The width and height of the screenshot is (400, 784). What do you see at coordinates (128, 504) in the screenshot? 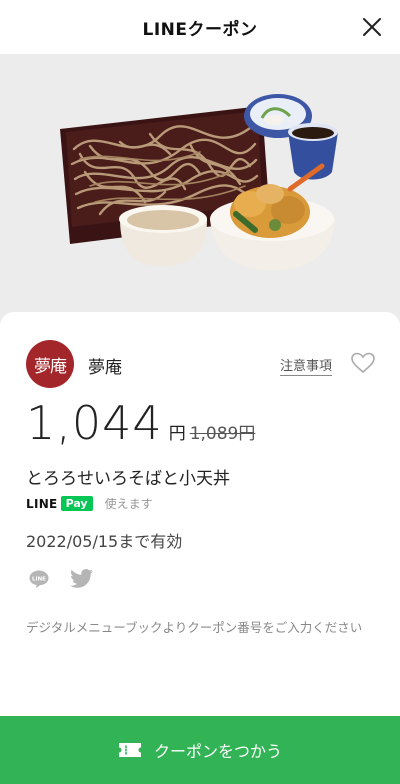
I see `line-pay-usable-label: 使えます` at bounding box center [128, 504].